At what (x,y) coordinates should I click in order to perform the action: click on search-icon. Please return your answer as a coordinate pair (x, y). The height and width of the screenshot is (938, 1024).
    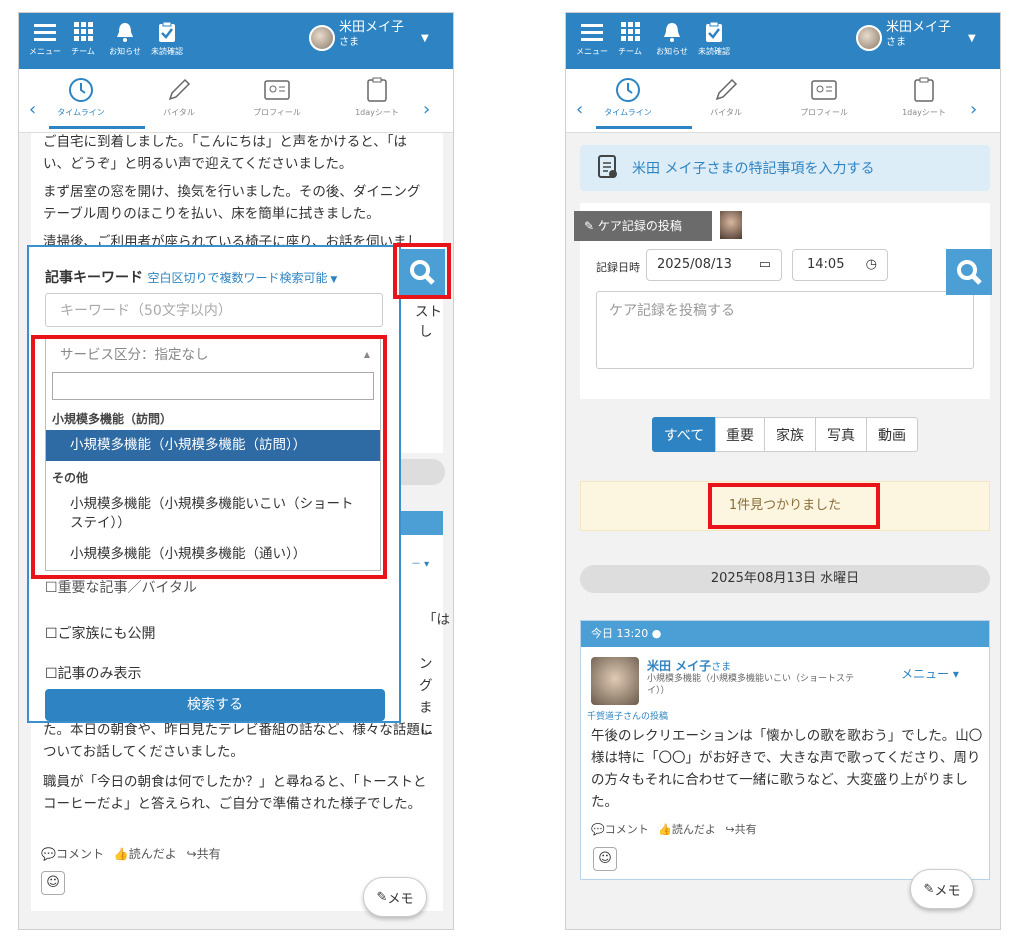
    Looking at the image, I should click on (969, 272).